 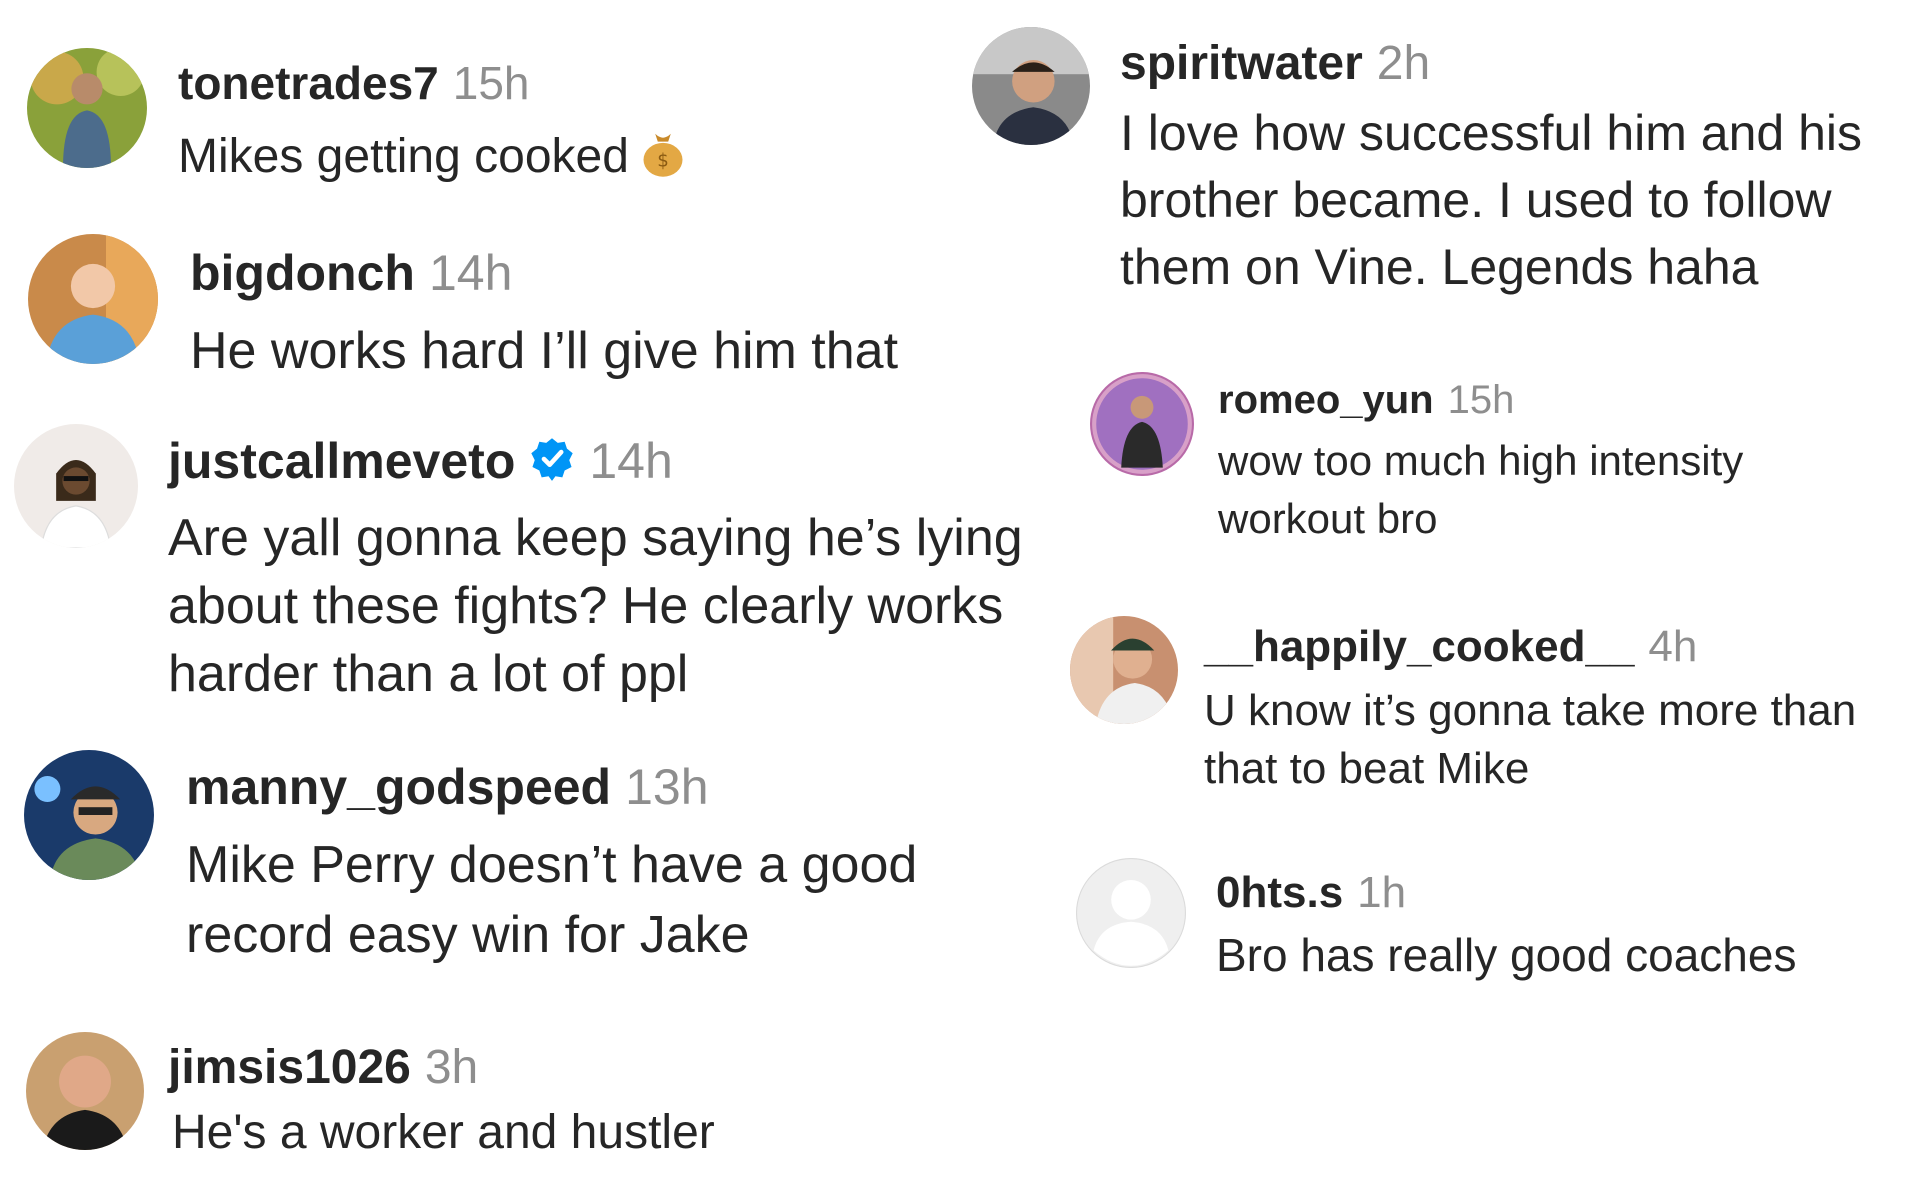 What do you see at coordinates (1131, 913) in the screenshot?
I see `default-avatar-icon` at bounding box center [1131, 913].